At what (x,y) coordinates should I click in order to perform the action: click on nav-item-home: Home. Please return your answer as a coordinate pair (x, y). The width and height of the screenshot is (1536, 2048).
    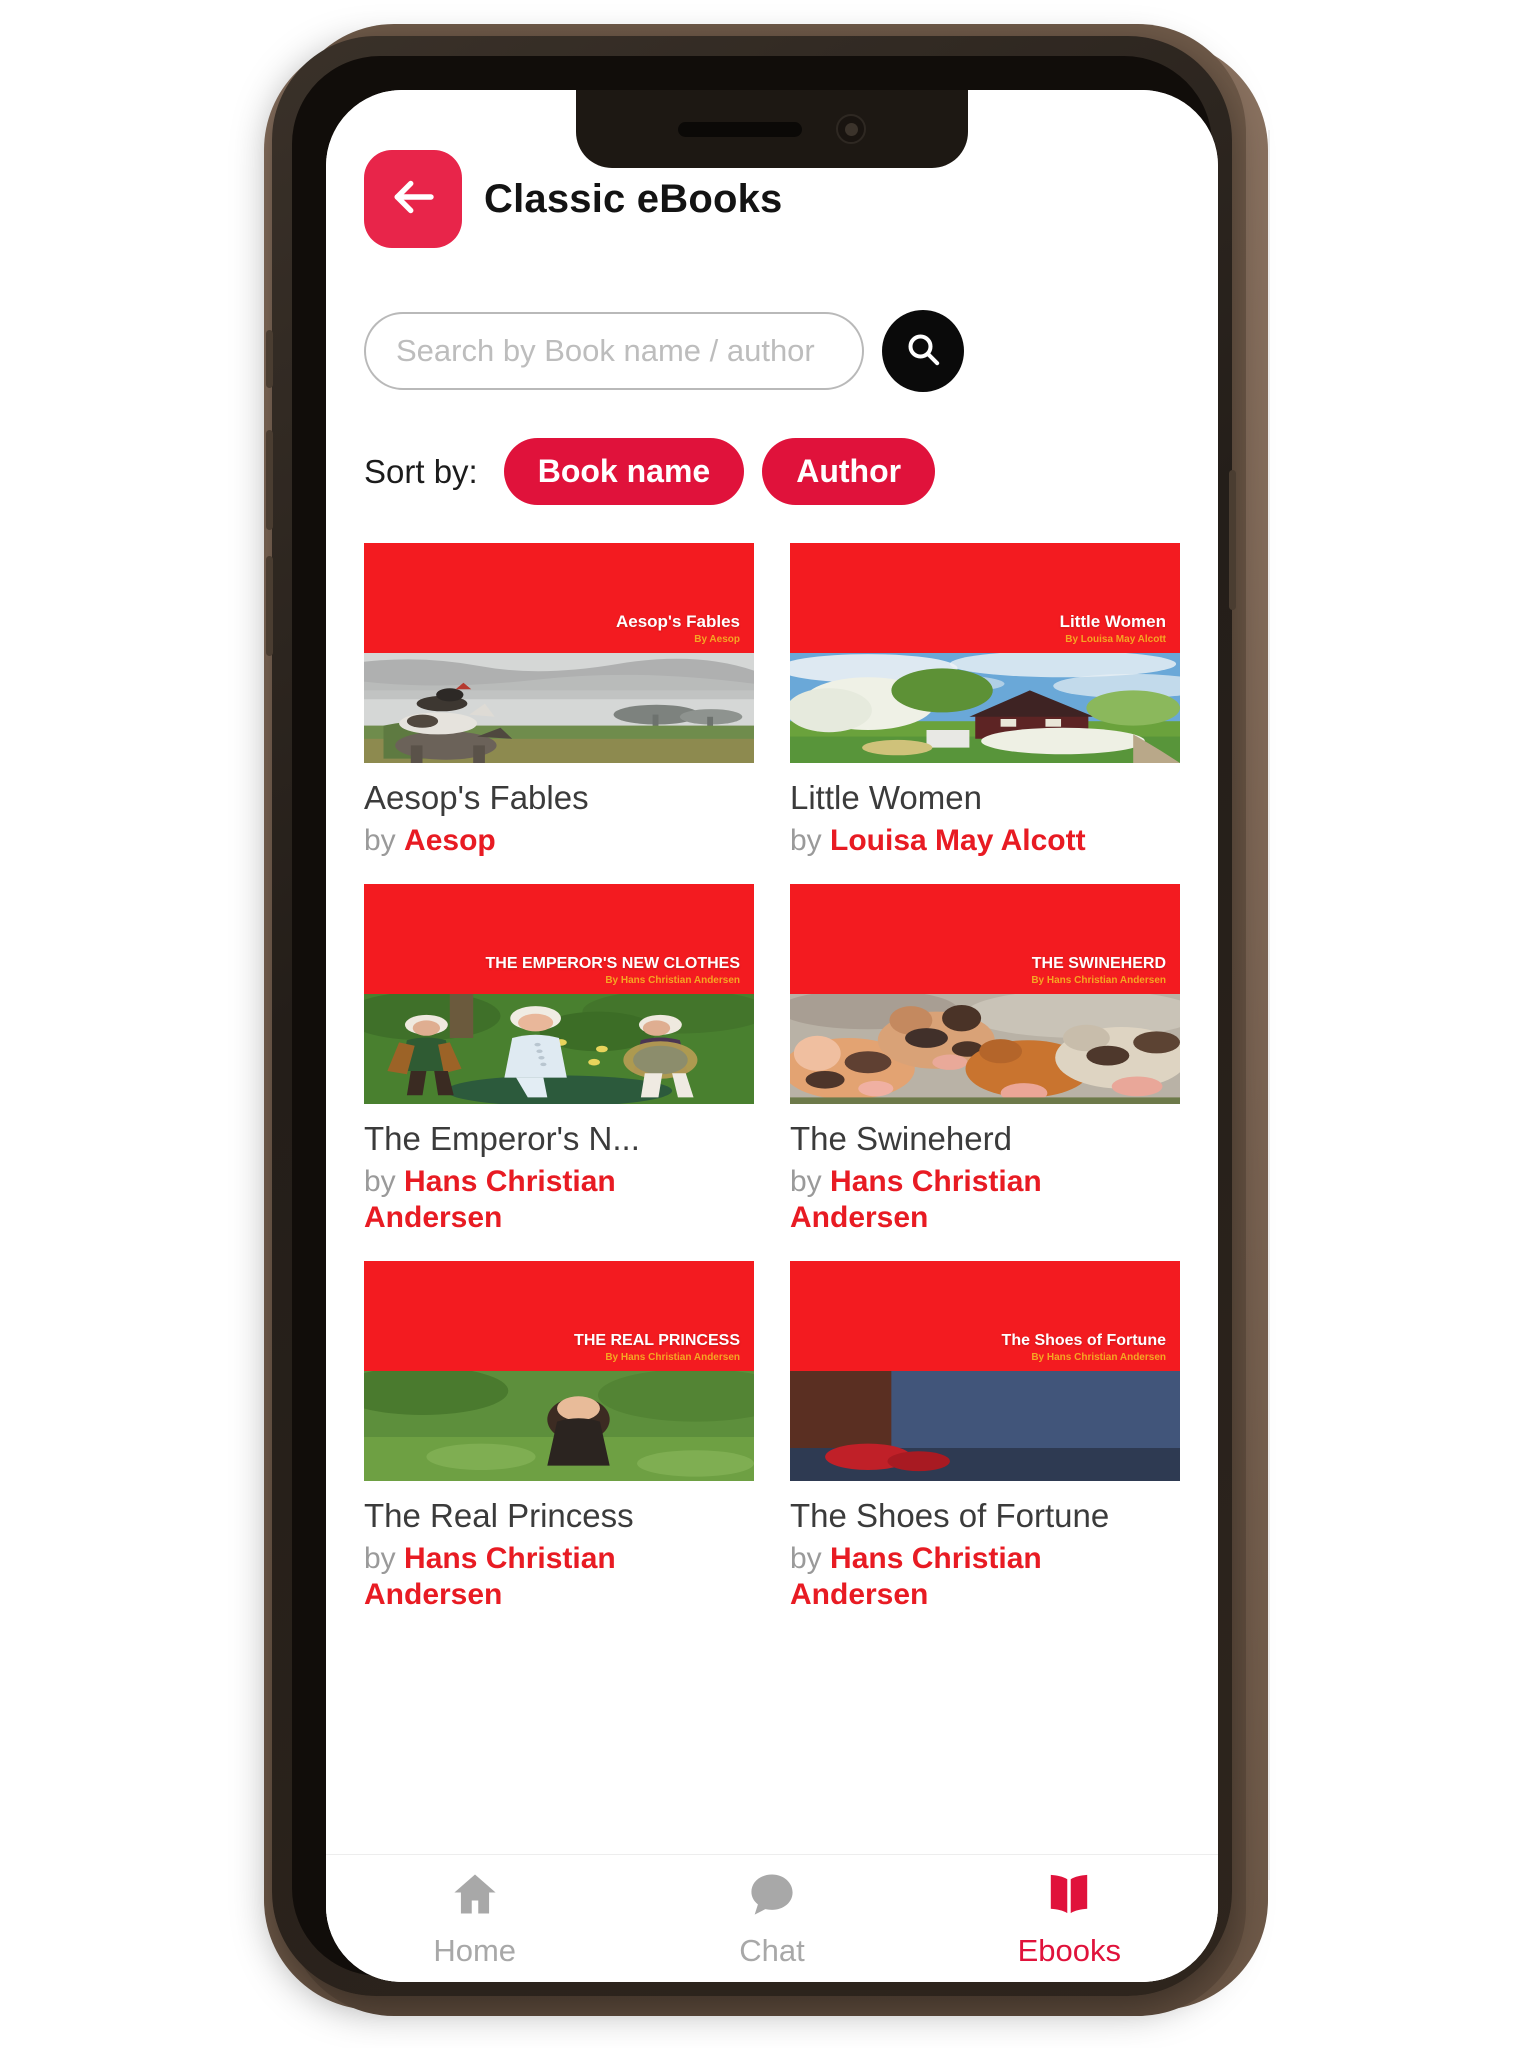
    Looking at the image, I should click on (474, 1918).